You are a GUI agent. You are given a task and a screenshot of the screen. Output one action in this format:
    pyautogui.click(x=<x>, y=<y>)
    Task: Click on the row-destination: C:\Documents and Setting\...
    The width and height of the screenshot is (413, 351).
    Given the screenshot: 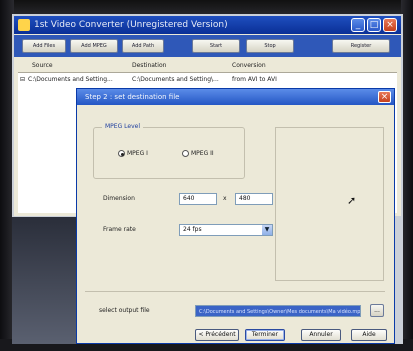 What is the action you would take?
    pyautogui.click(x=175, y=79)
    